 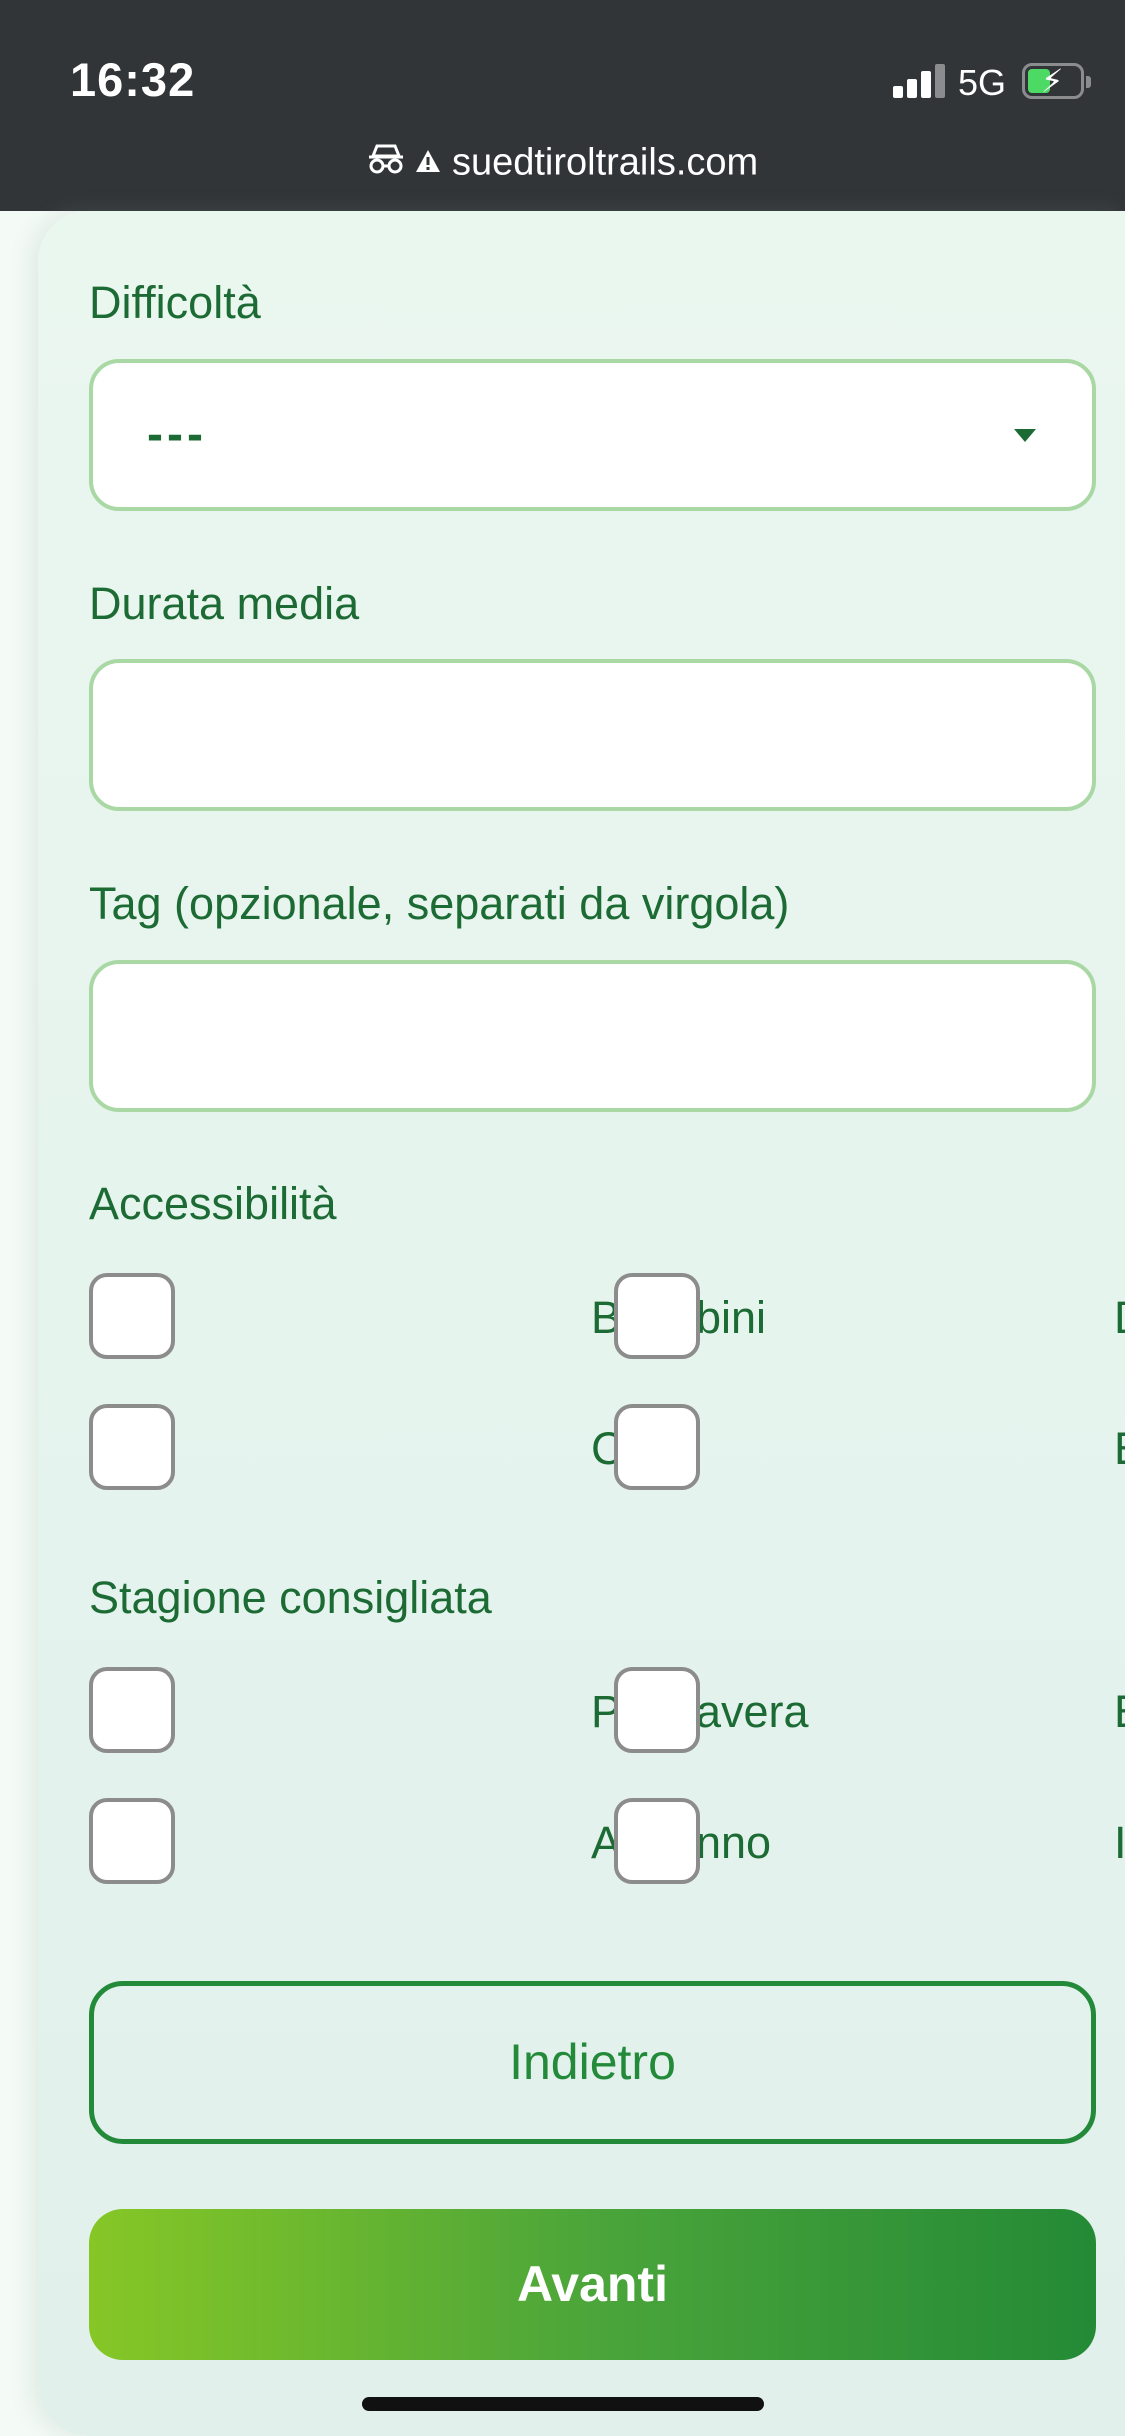 What do you see at coordinates (224, 603) in the screenshot?
I see `duration-label: Durata media` at bounding box center [224, 603].